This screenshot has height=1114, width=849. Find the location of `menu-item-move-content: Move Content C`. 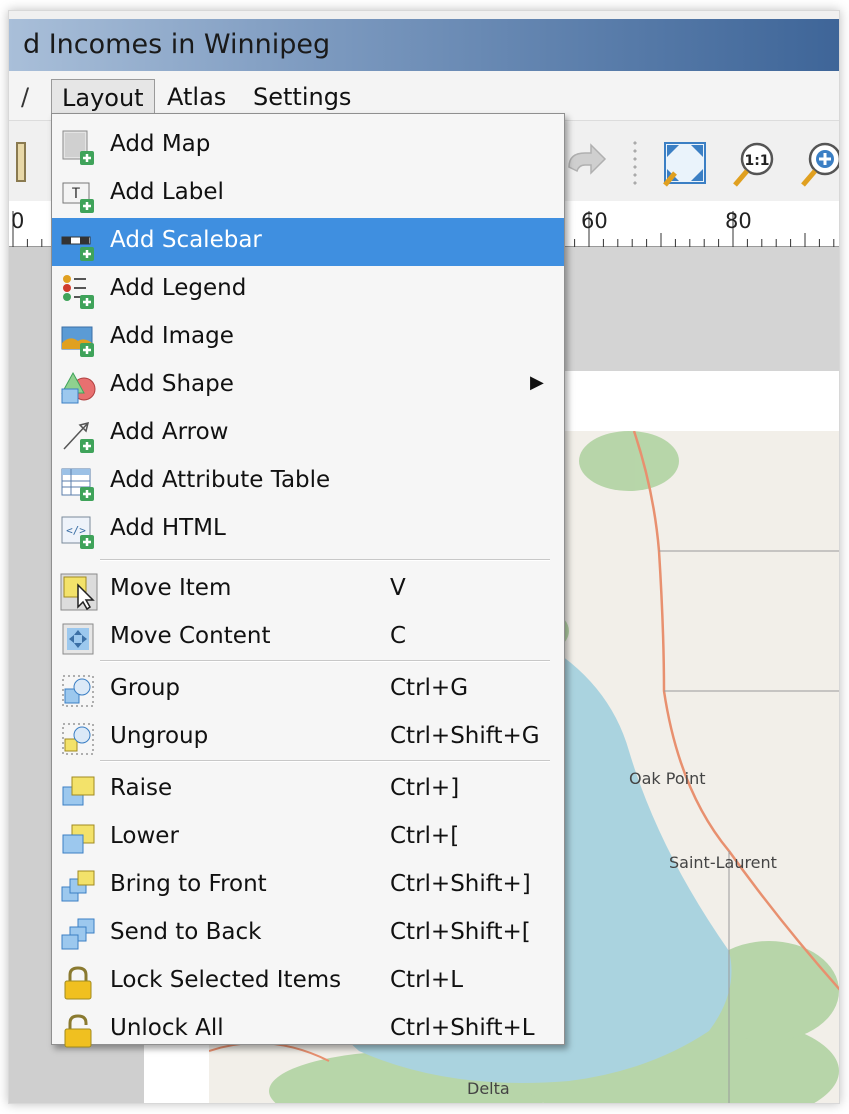

menu-item-move-content: Move Content C is located at coordinates (308, 638).